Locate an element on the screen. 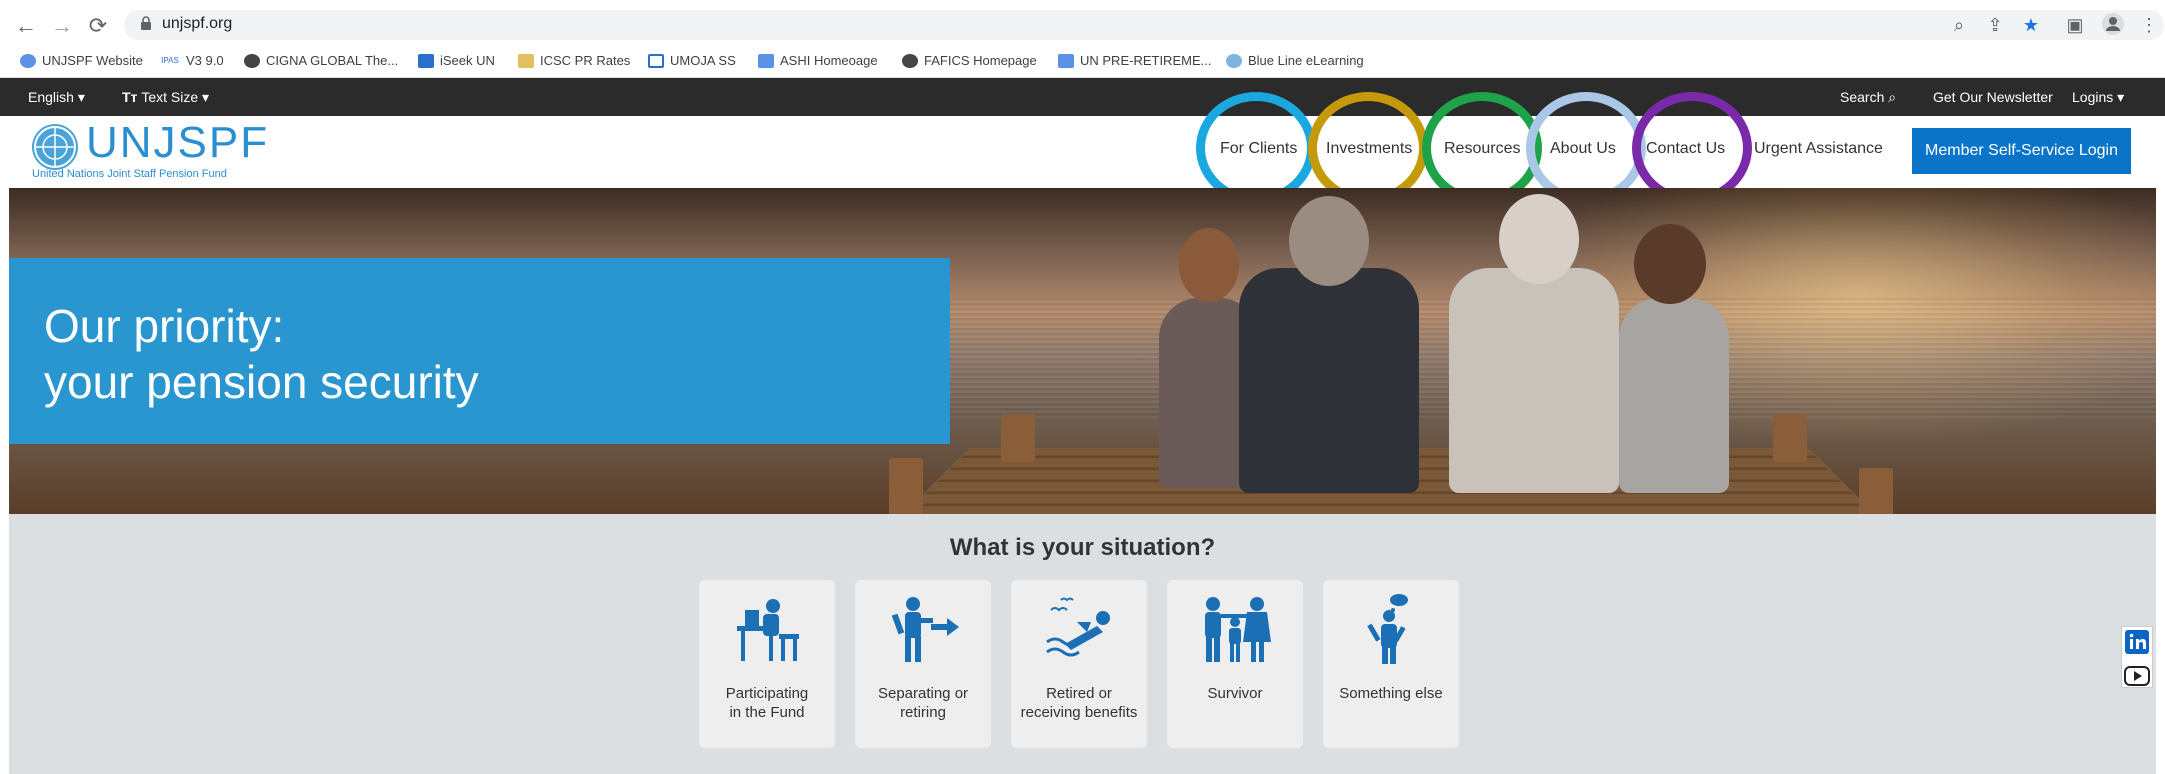 Image resolution: width=2165 pixels, height=774 pixels. bookmark-item: iSeek UN is located at coordinates (456, 60).